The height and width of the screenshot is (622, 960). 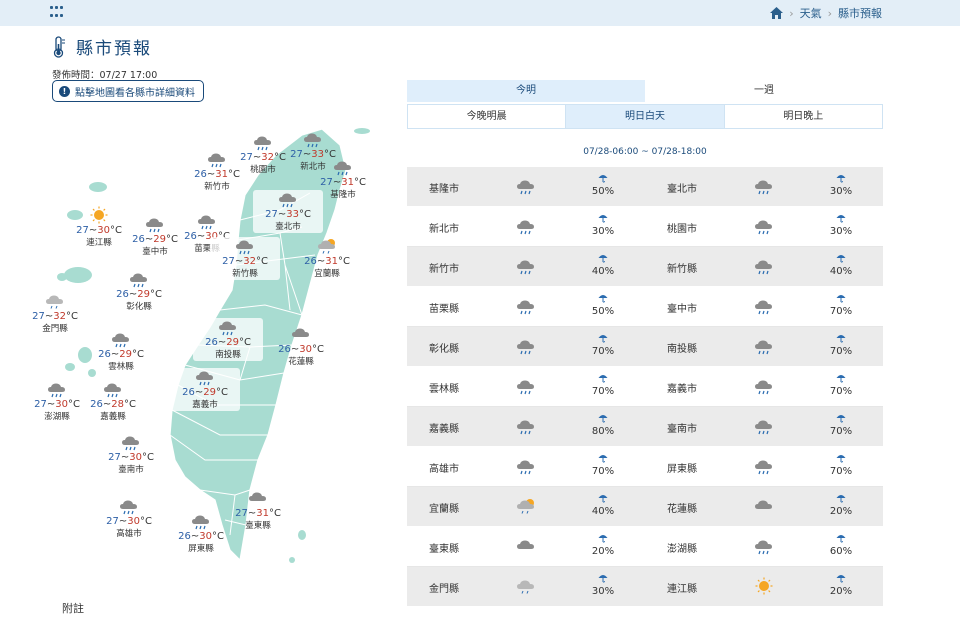 I want to click on county-cell: 嘉義縣 80%, so click(x=526, y=427).